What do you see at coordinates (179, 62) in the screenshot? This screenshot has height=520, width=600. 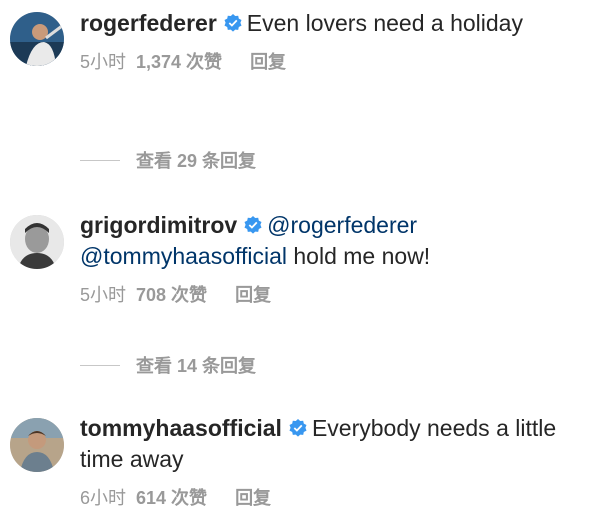 I see `comment-likes: 1,374 次赞` at bounding box center [179, 62].